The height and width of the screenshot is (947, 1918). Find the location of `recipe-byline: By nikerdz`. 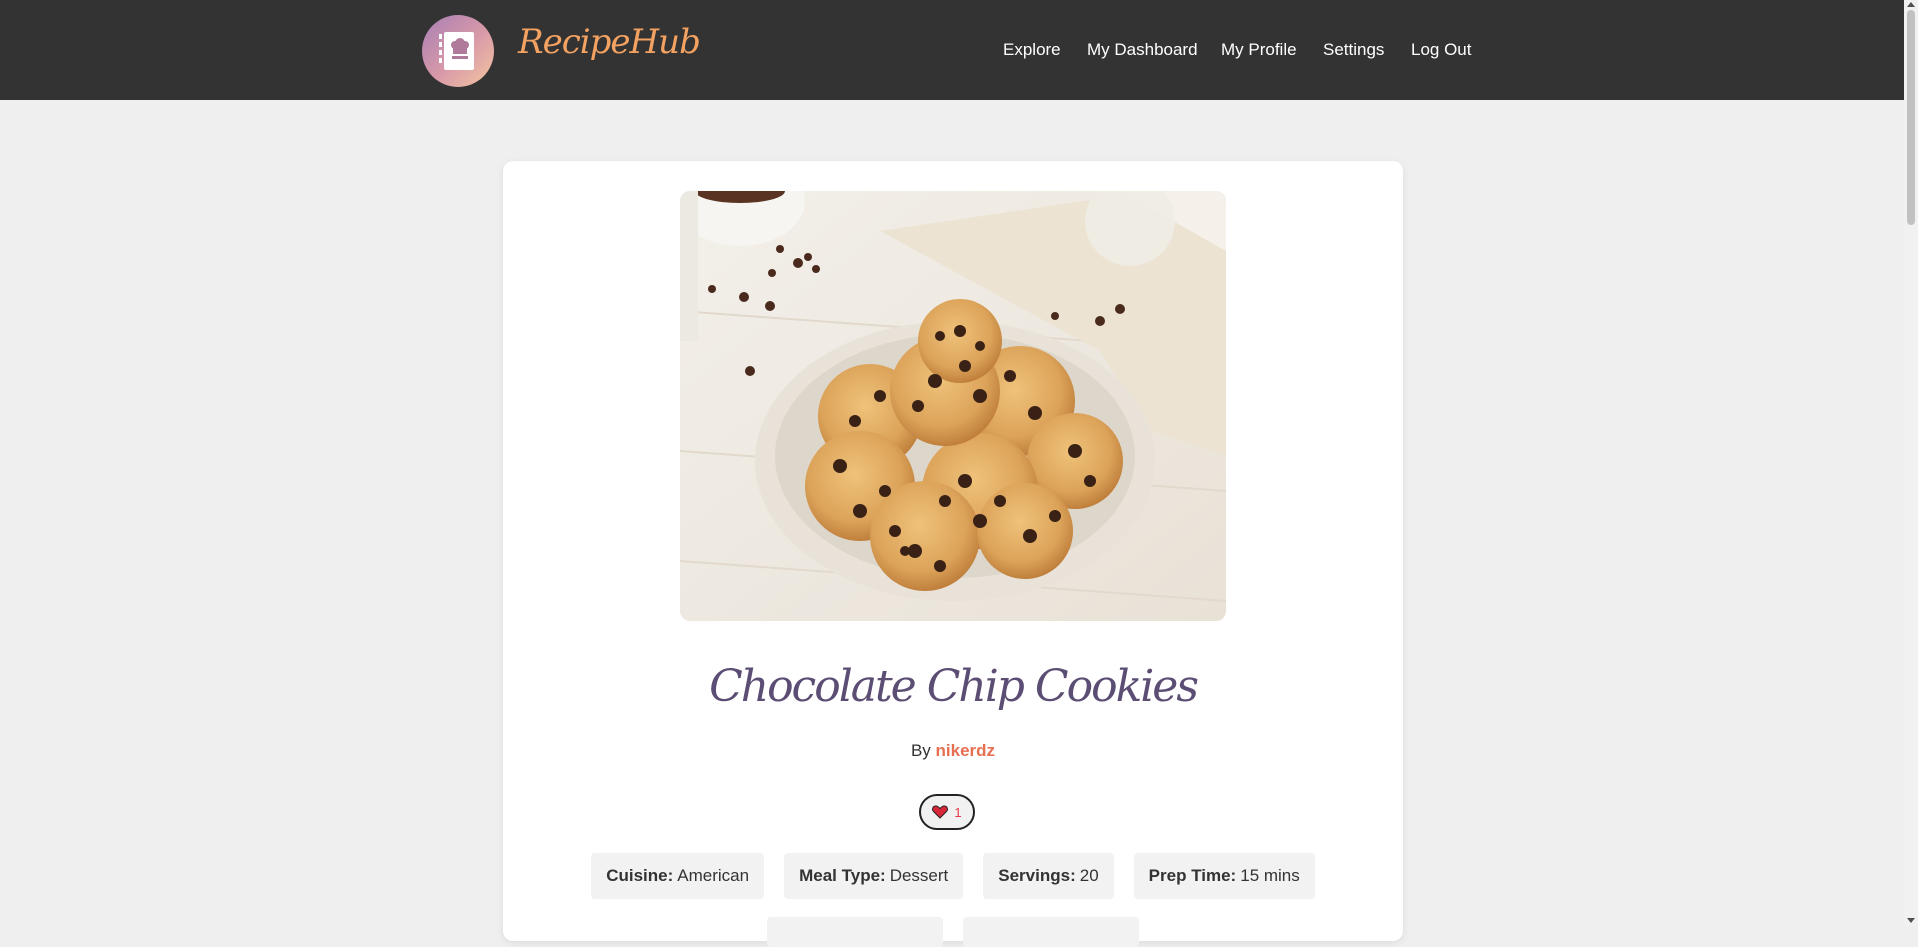

recipe-byline: By nikerdz is located at coordinates (953, 751).